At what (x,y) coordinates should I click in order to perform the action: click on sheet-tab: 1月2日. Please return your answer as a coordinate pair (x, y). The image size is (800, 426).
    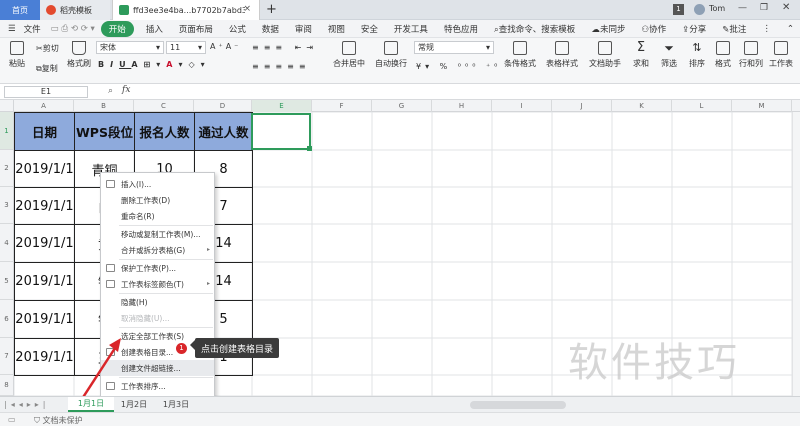
    Looking at the image, I should click on (134, 404).